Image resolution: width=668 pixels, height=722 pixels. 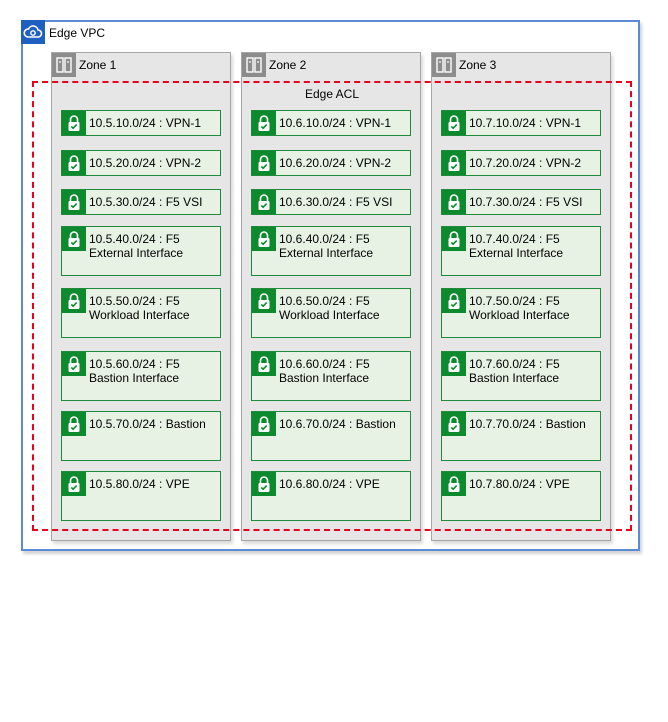 I want to click on subnet-box: 10.7.80.0/24 : VPE, so click(x=521, y=496).